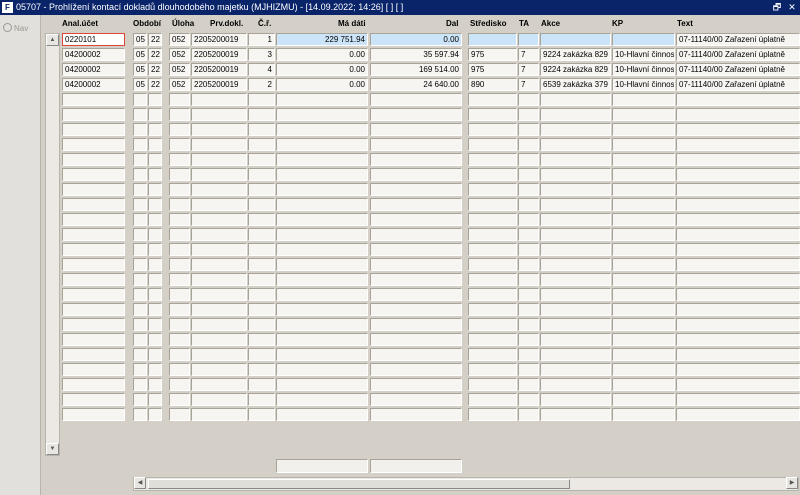 This screenshot has height=495, width=800. Describe the element at coordinates (80, 23) in the screenshot. I see `header-anal-ucet: Anal.účet` at that location.